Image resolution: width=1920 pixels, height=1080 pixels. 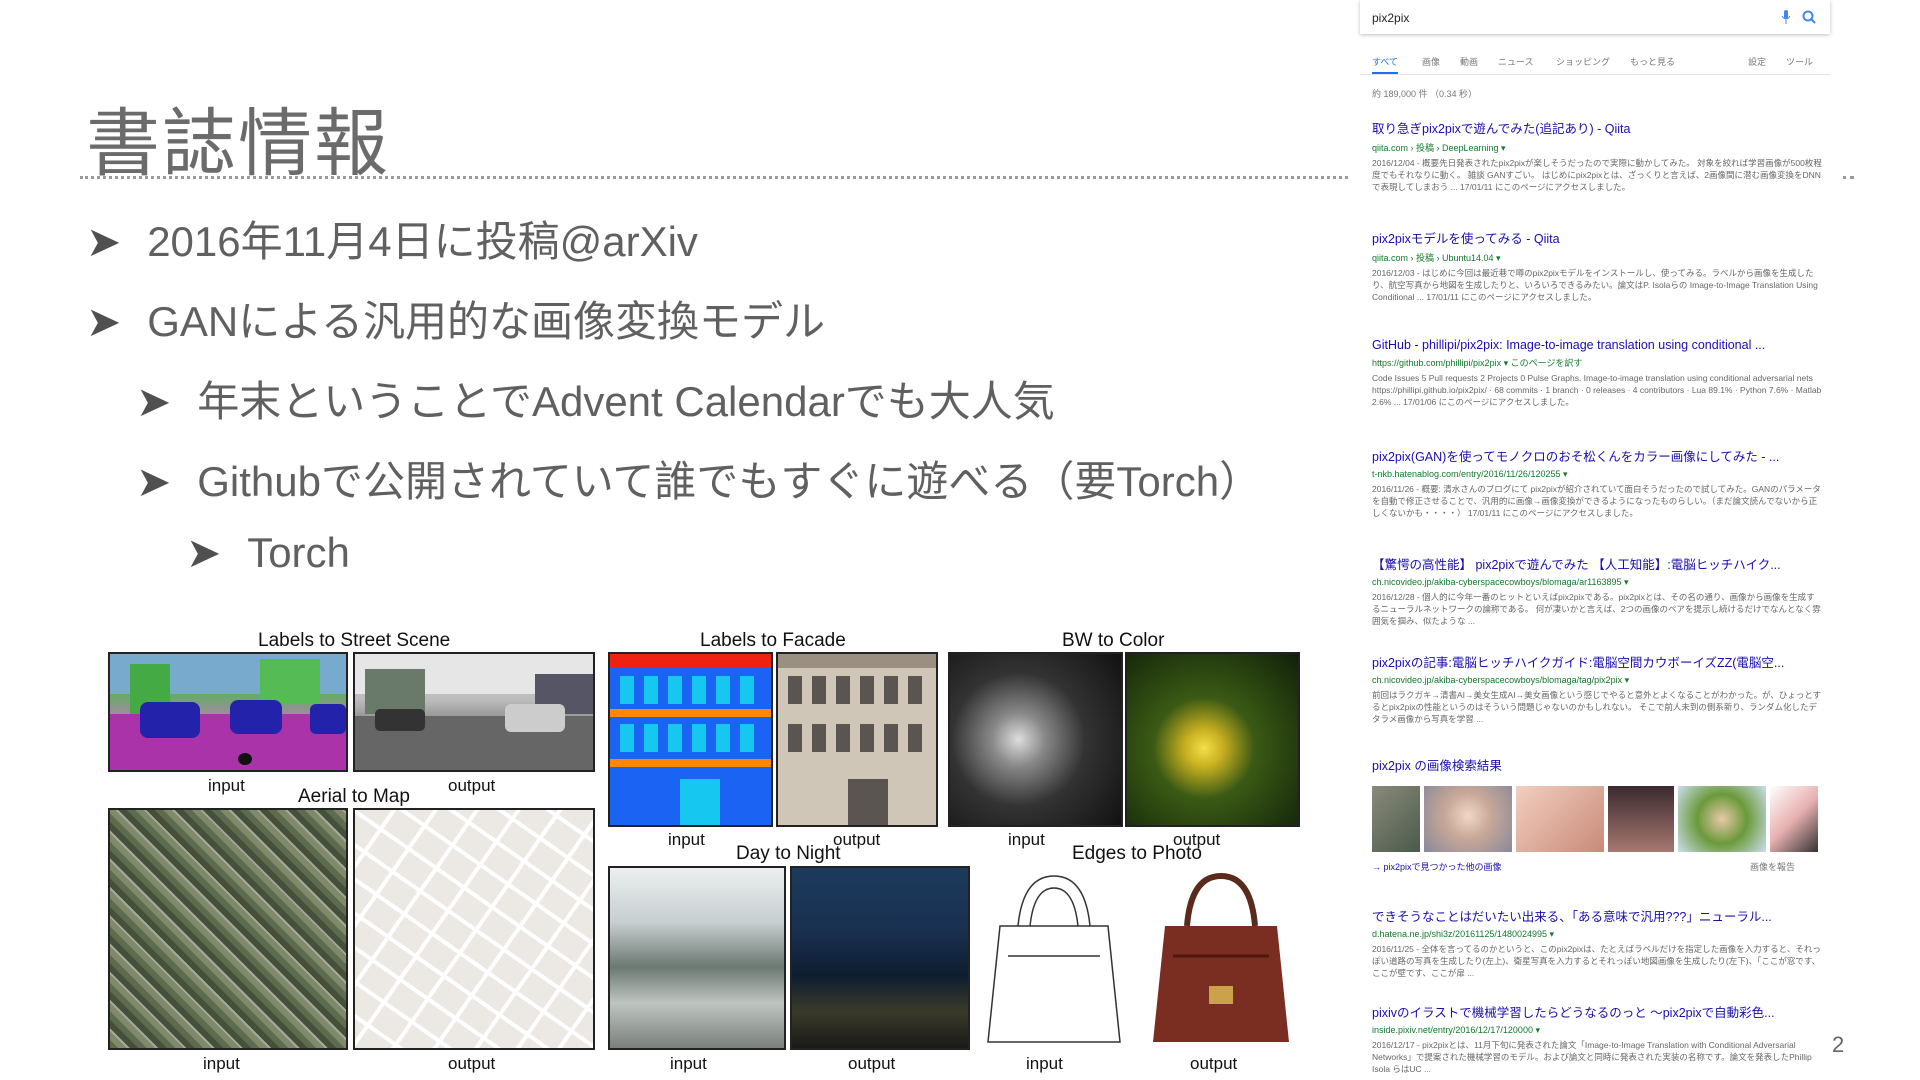 I want to click on bw-color-input-label: input, so click(x=1026, y=839).